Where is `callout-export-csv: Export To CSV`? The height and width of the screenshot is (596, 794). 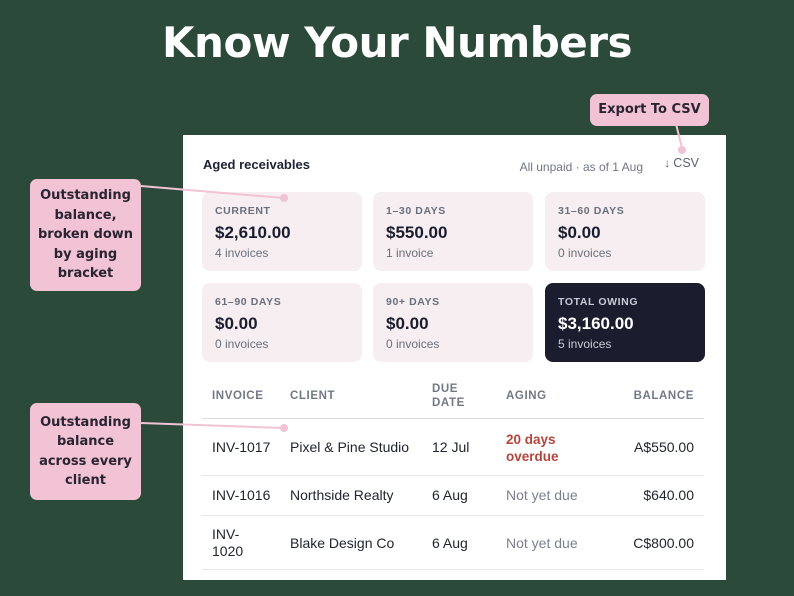
callout-export-csv: Export To CSV is located at coordinates (649, 110).